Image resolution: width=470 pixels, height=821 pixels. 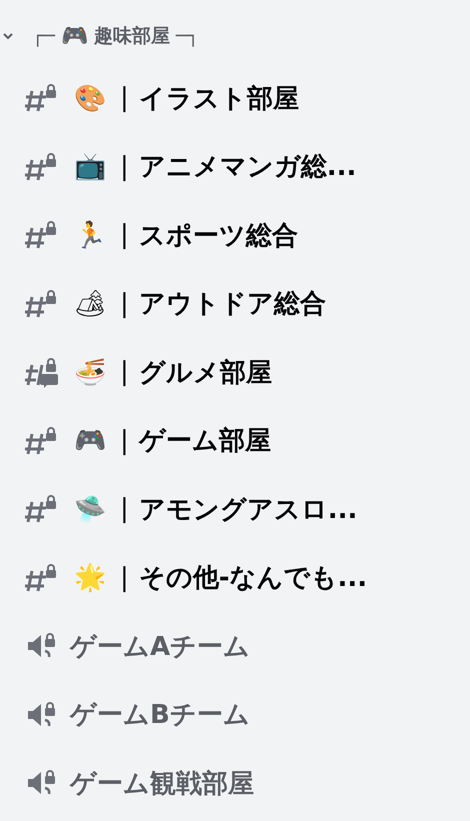 I want to click on channel-emoji: 🏃, so click(x=90, y=235).